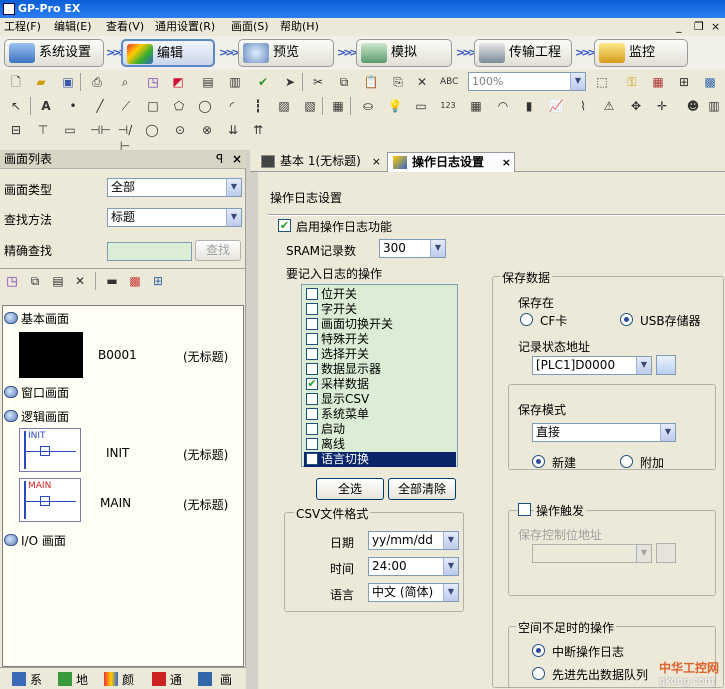 The image size is (725, 689). Describe the element at coordinates (448, 106) in the screenshot. I see `numeric-display-icon: 123` at that location.